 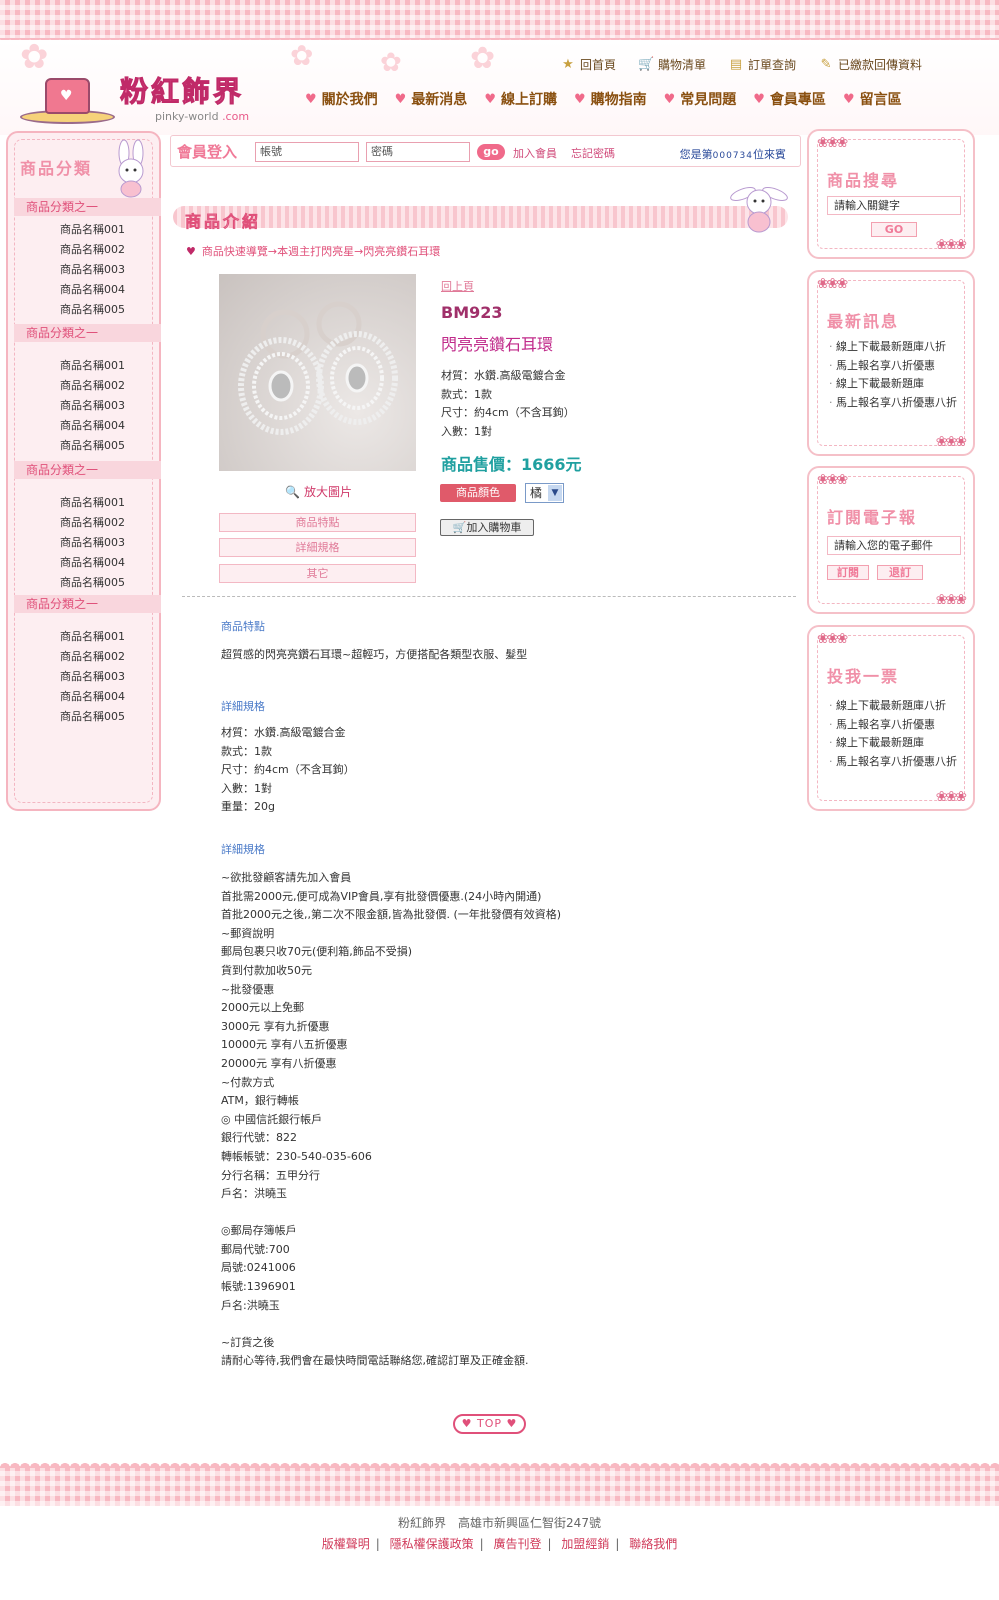 I want to click on home-link: ★ 回首頁, so click(x=588, y=64).